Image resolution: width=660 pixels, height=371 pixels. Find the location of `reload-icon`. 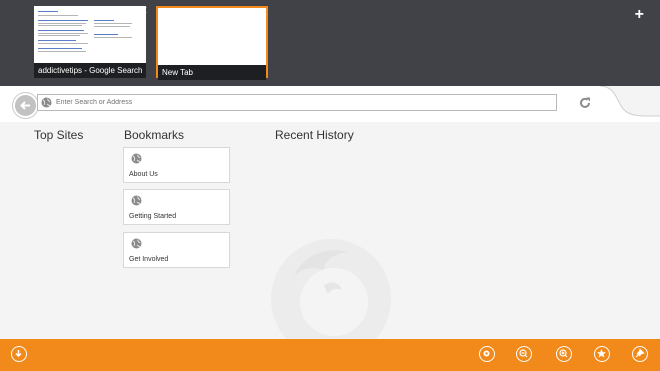

reload-icon is located at coordinates (585, 103).